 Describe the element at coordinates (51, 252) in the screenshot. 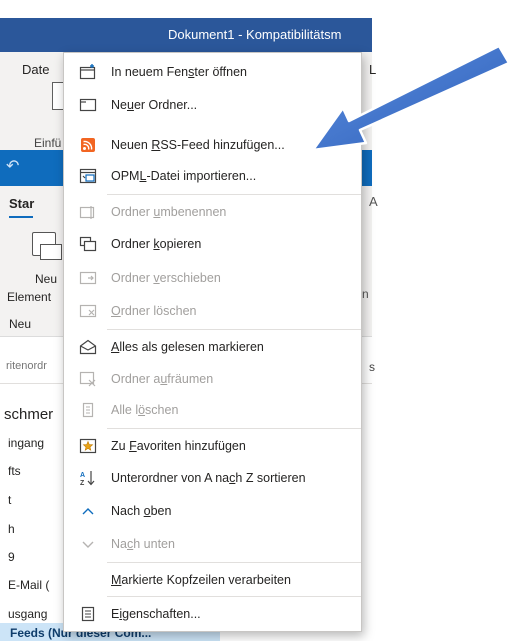

I see `new-item-mail-icon` at that location.